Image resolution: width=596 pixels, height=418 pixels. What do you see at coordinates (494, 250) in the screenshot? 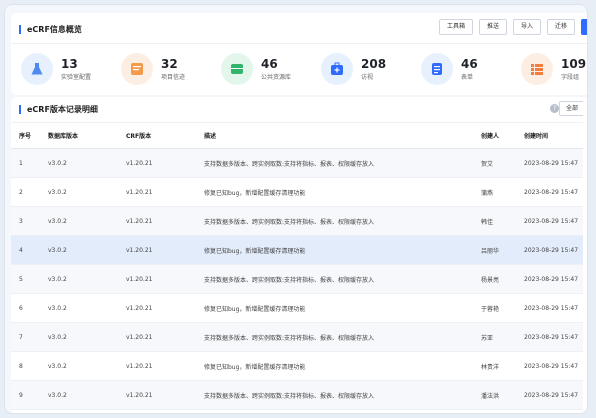
I see `cell-creator: 吕丽华` at bounding box center [494, 250].